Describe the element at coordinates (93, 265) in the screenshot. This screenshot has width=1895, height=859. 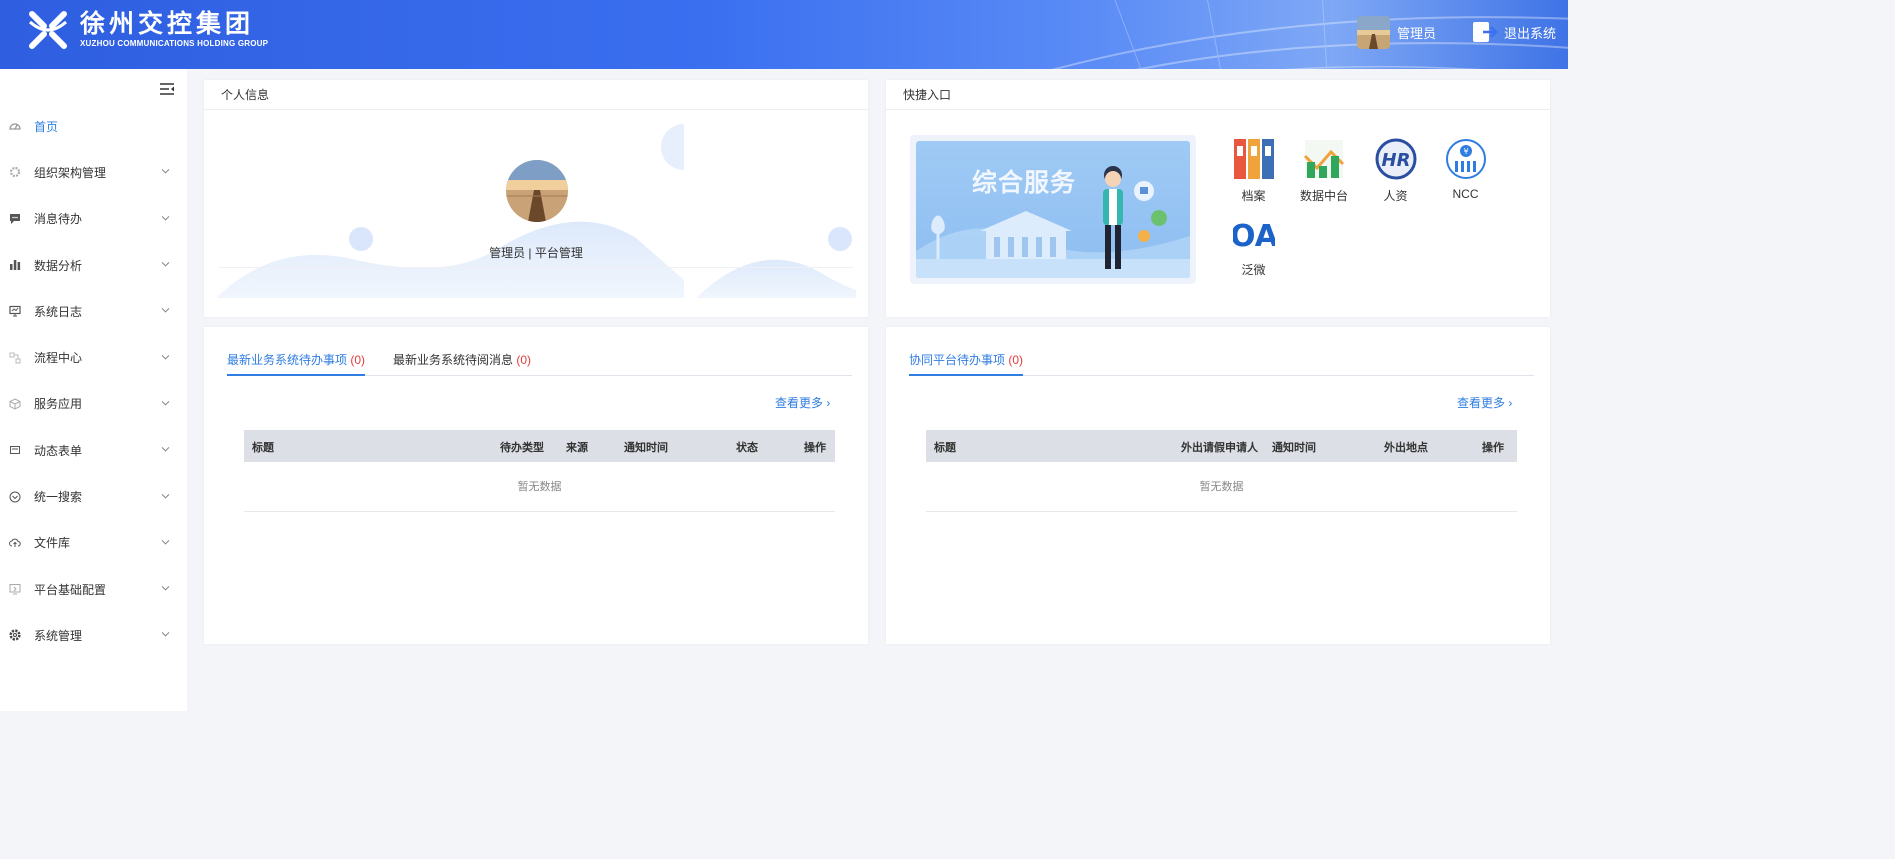
I see `sidebar-item-analytics: 数据分析` at that location.